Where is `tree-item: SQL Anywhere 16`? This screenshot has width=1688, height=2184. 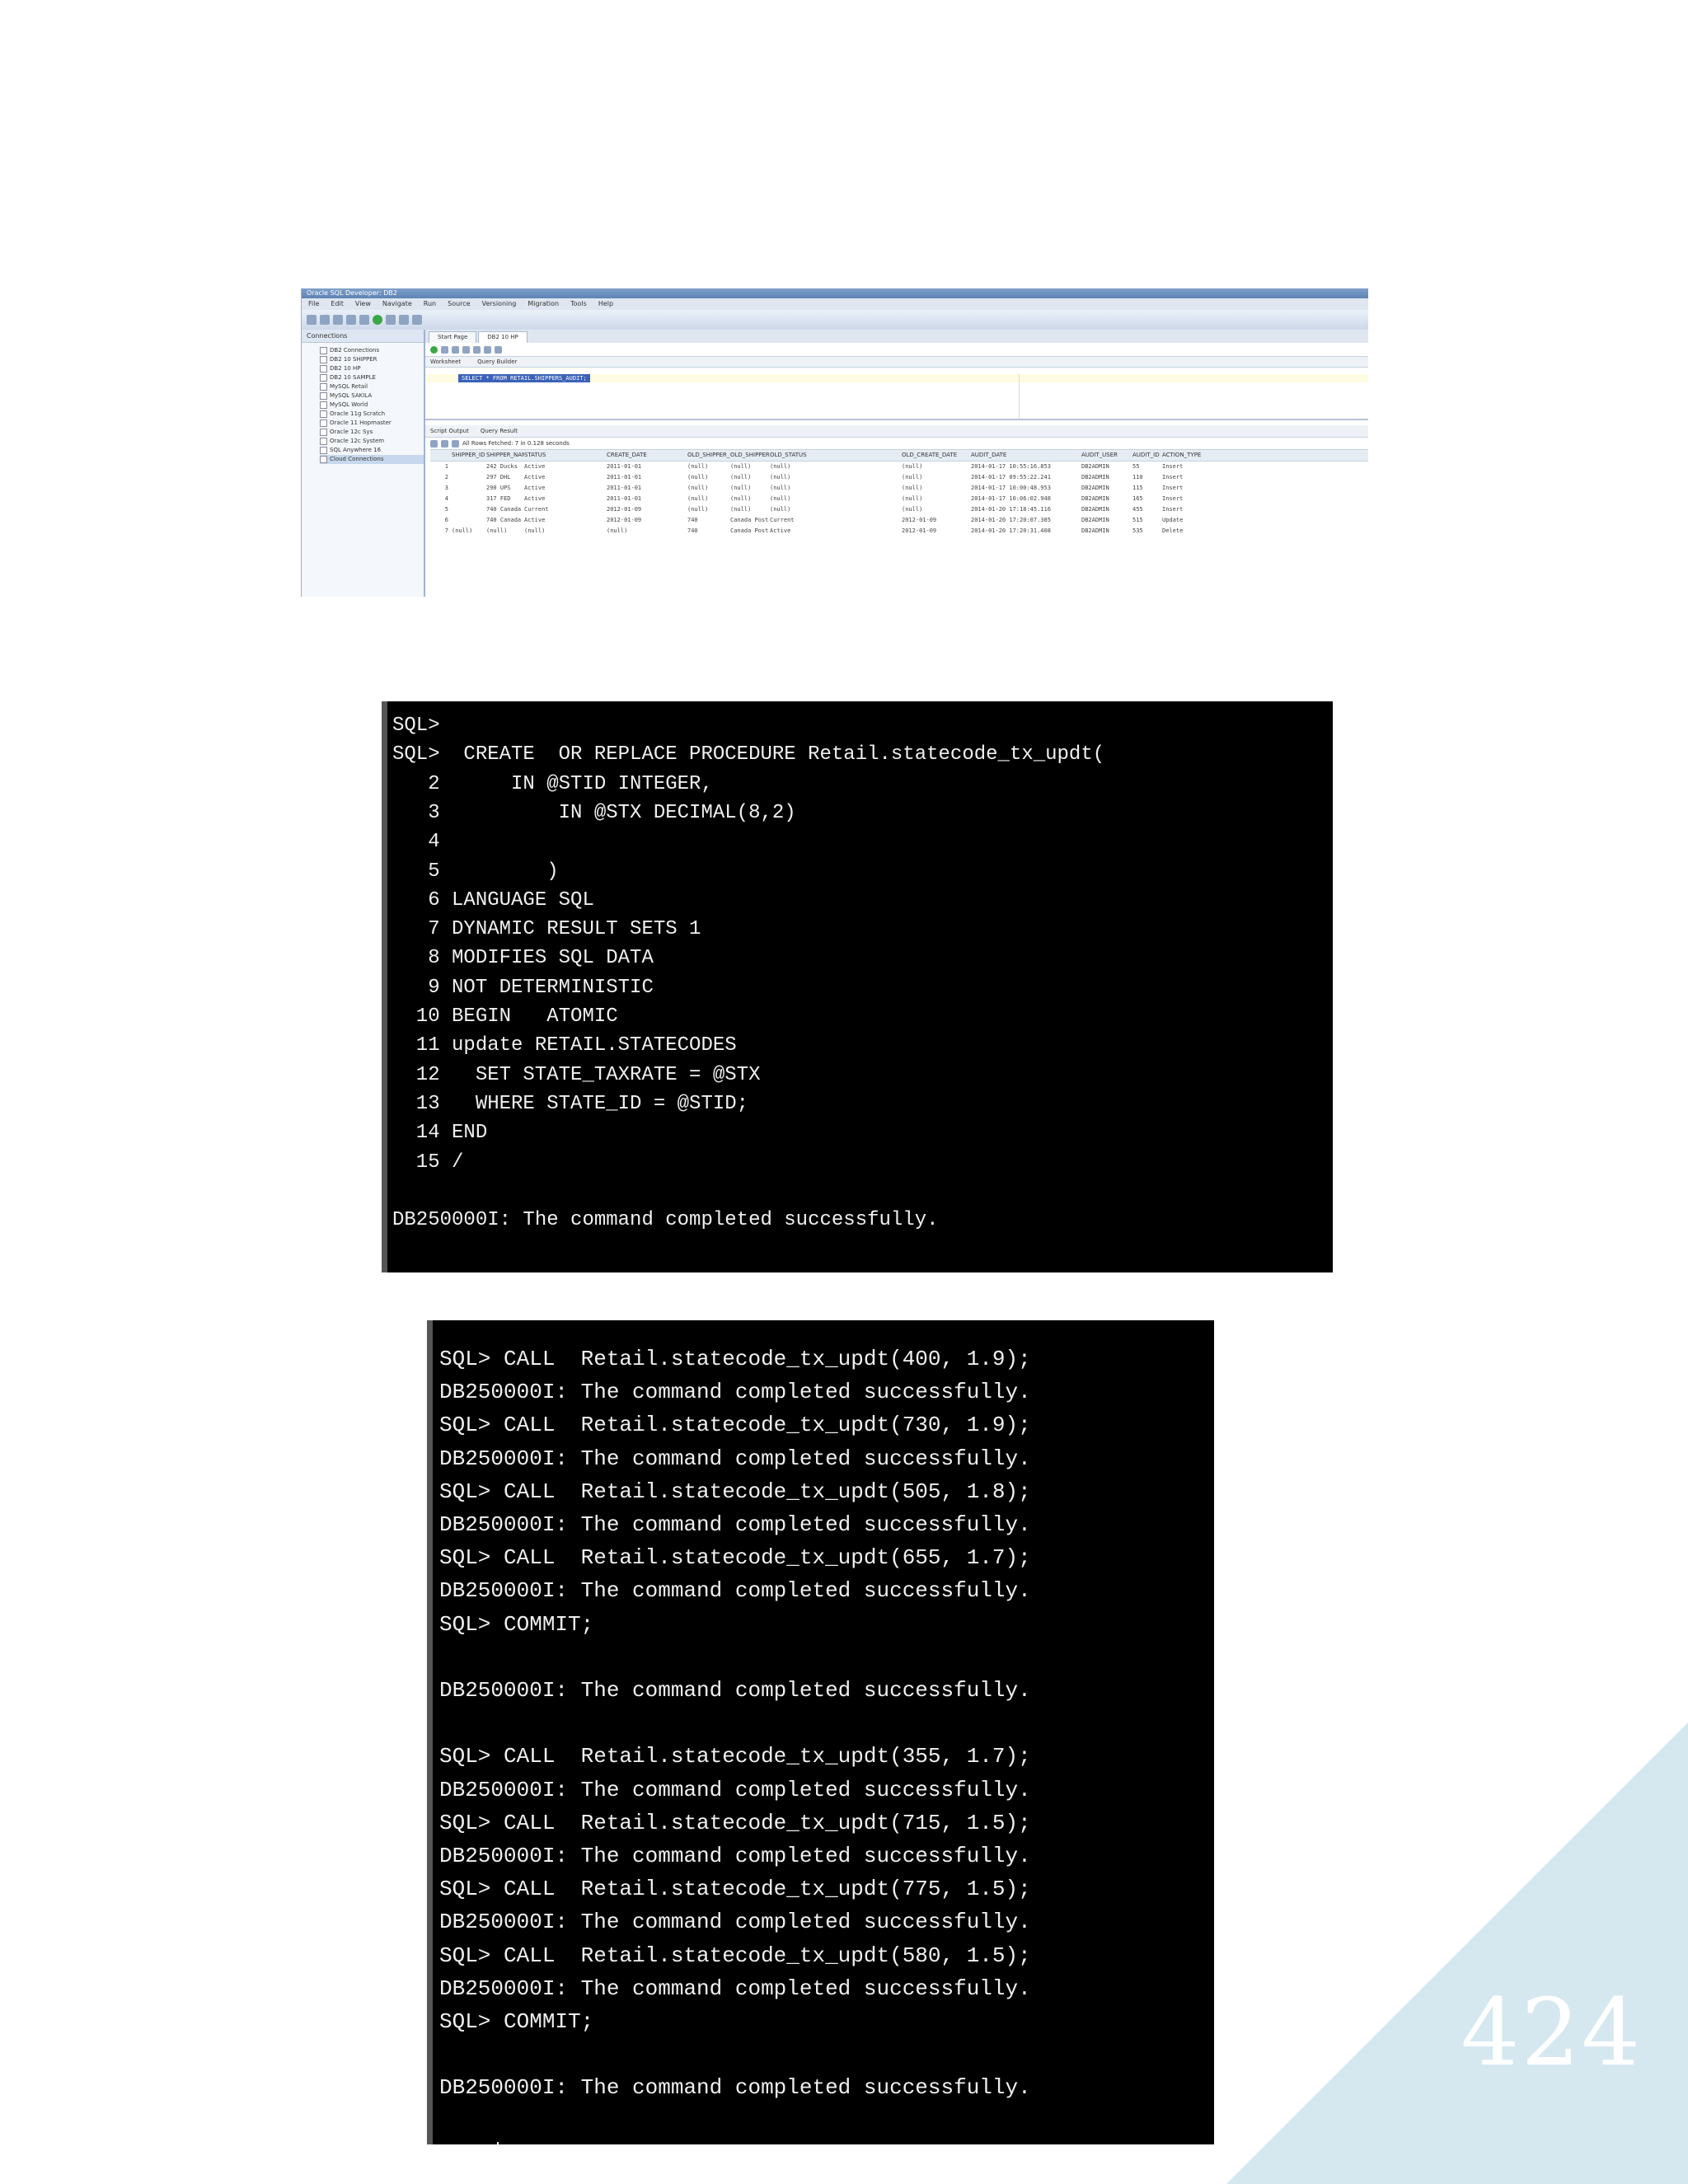 tree-item: SQL Anywhere 16 is located at coordinates (372, 450).